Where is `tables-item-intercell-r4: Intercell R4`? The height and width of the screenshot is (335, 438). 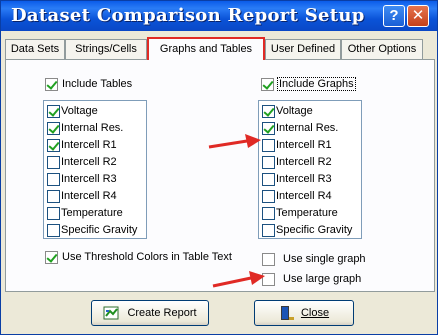 tables-item-intercell-r4: Intercell R4 is located at coordinates (82, 196).